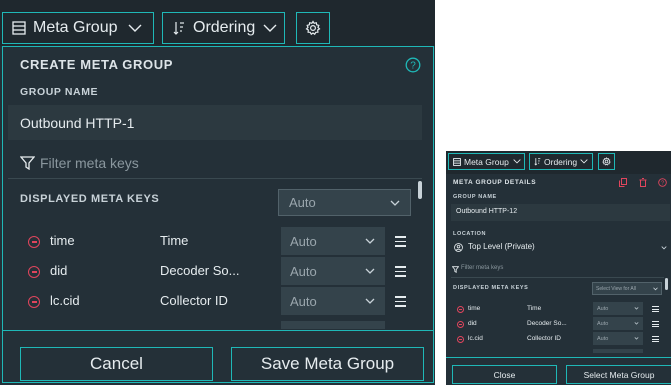  Describe the element at coordinates (560, 248) in the screenshot. I see `location-select: Top Level (Private)` at that location.